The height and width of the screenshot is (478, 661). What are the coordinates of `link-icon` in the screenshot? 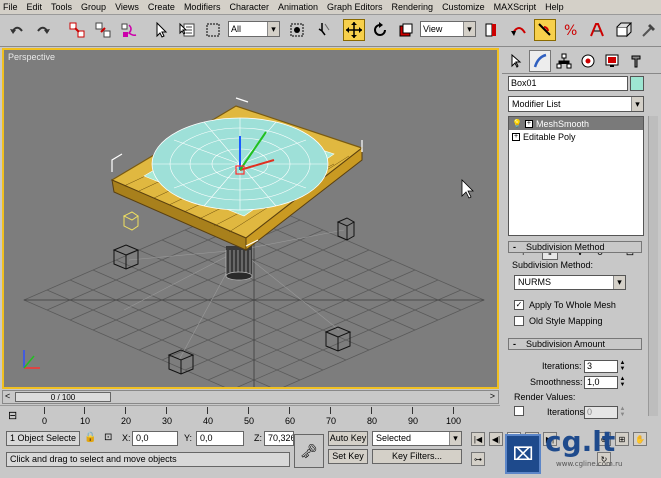 It's located at (77, 30).